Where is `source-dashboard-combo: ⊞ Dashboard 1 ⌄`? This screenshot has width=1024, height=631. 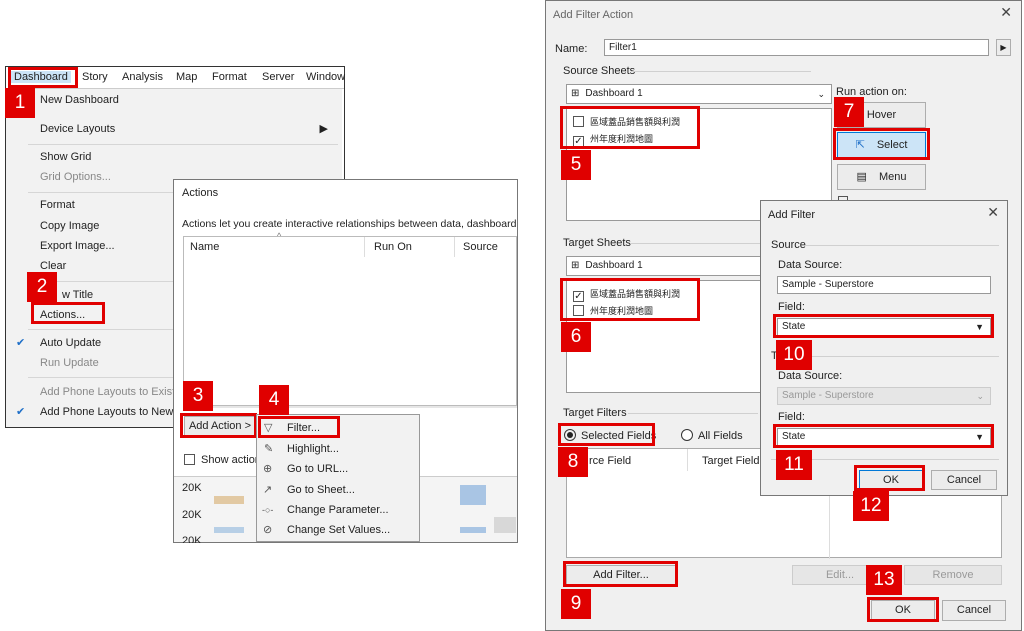 source-dashboard-combo: ⊞ Dashboard 1 ⌄ is located at coordinates (699, 94).